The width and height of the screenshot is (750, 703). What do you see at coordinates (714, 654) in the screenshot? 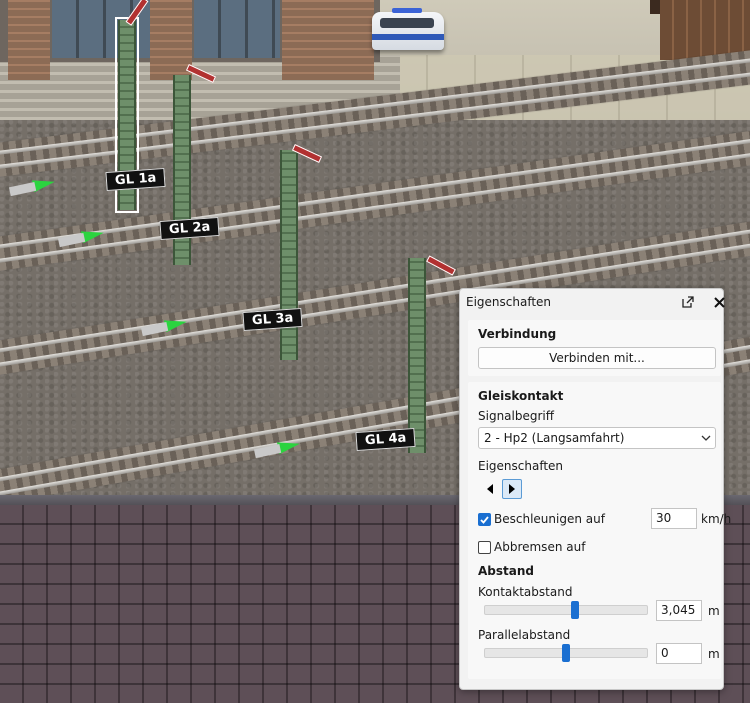
I see `parallel-distance-unit: m` at bounding box center [714, 654].